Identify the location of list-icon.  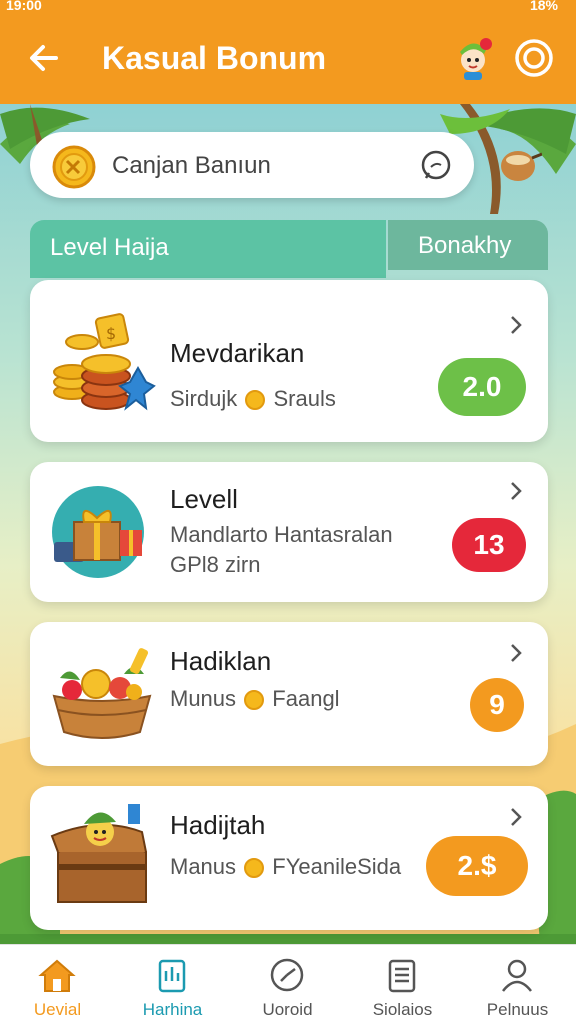
(402, 976).